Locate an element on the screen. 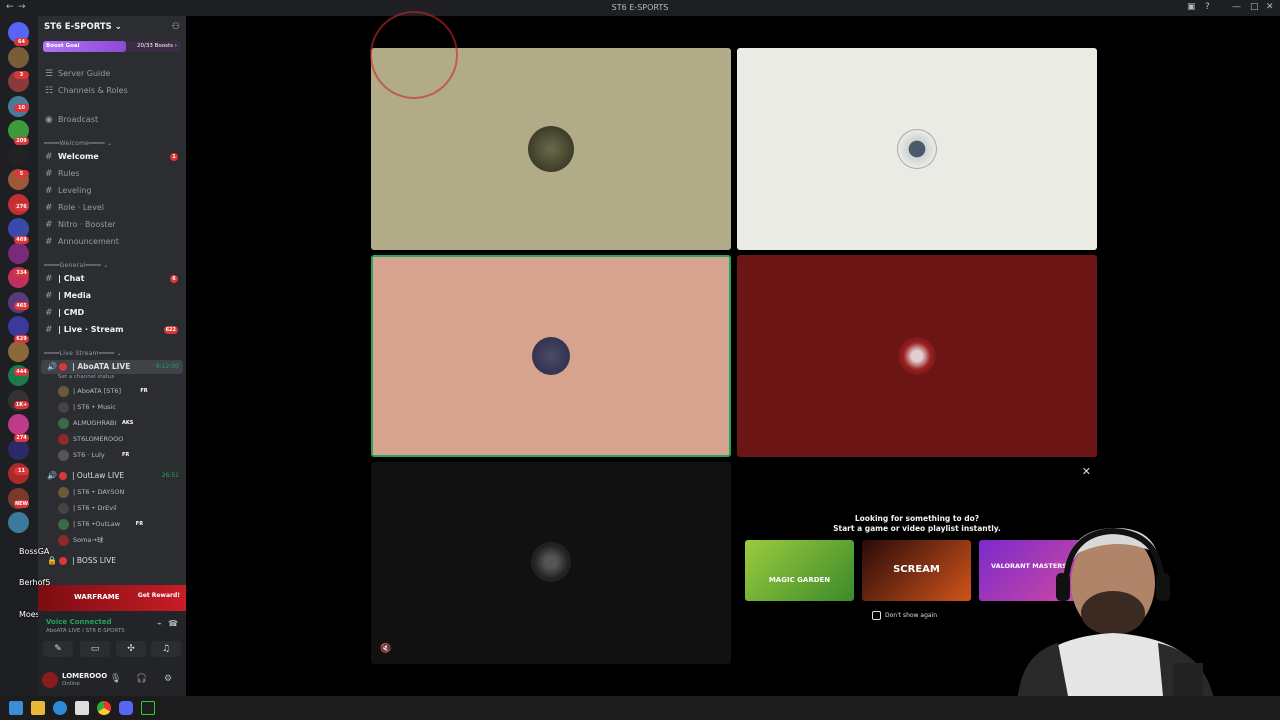  soundboard-button: ♫ is located at coordinates (166, 649).